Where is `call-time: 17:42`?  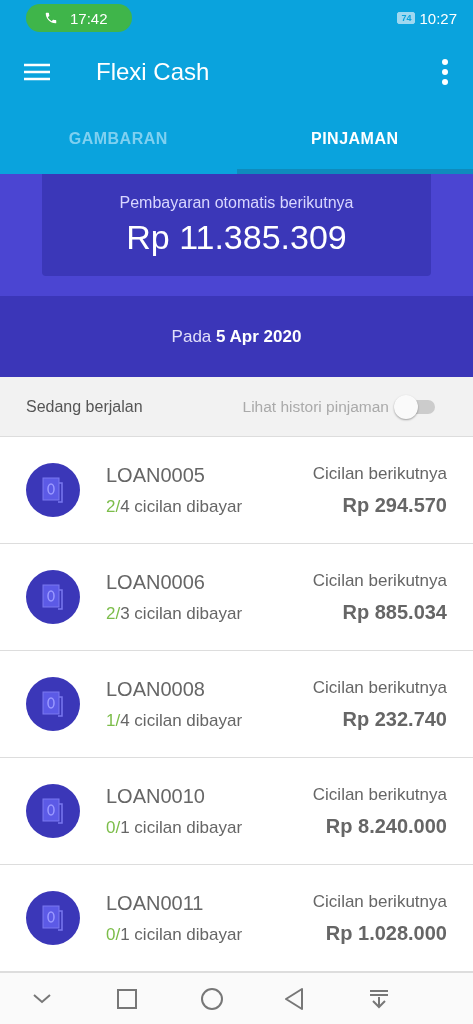
call-time: 17:42 is located at coordinates (89, 18).